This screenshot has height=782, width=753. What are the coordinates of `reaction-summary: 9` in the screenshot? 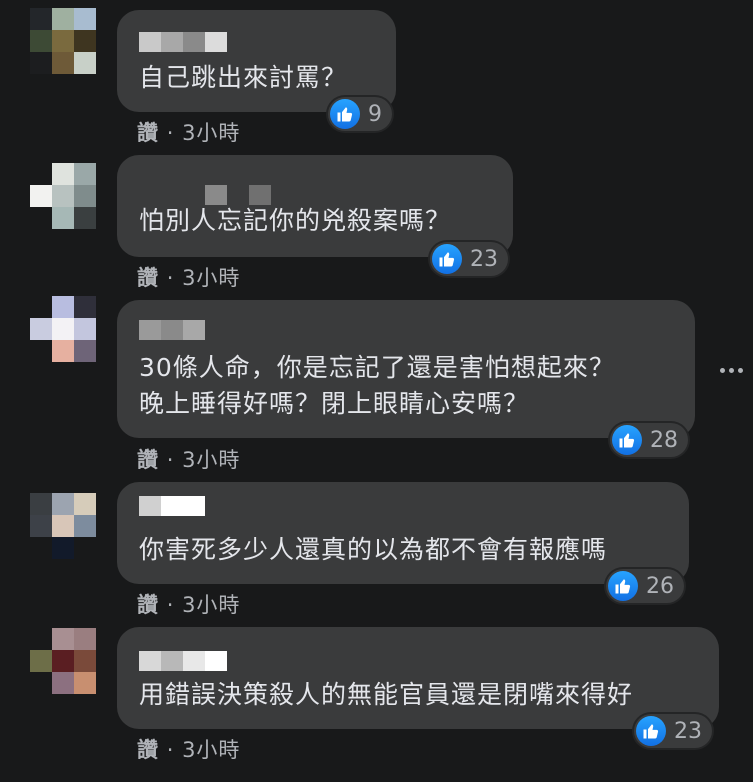 It's located at (360, 114).